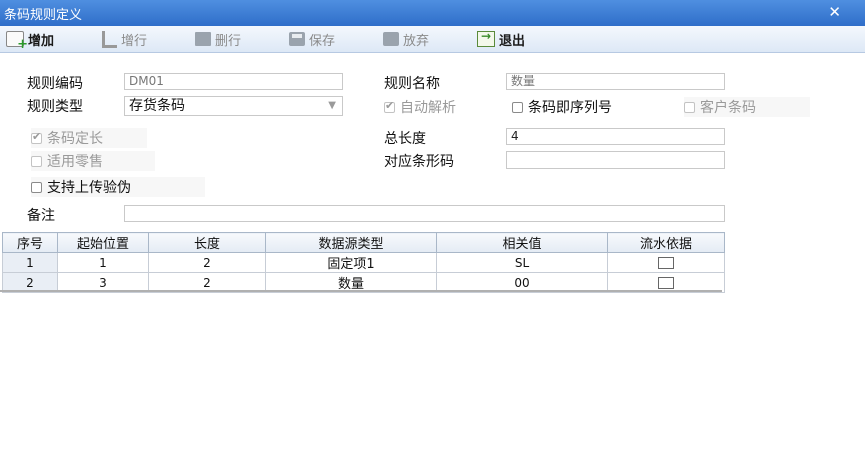 This screenshot has height=455, width=865. What do you see at coordinates (391, 39) in the screenshot?
I see `discard-icon` at bounding box center [391, 39].